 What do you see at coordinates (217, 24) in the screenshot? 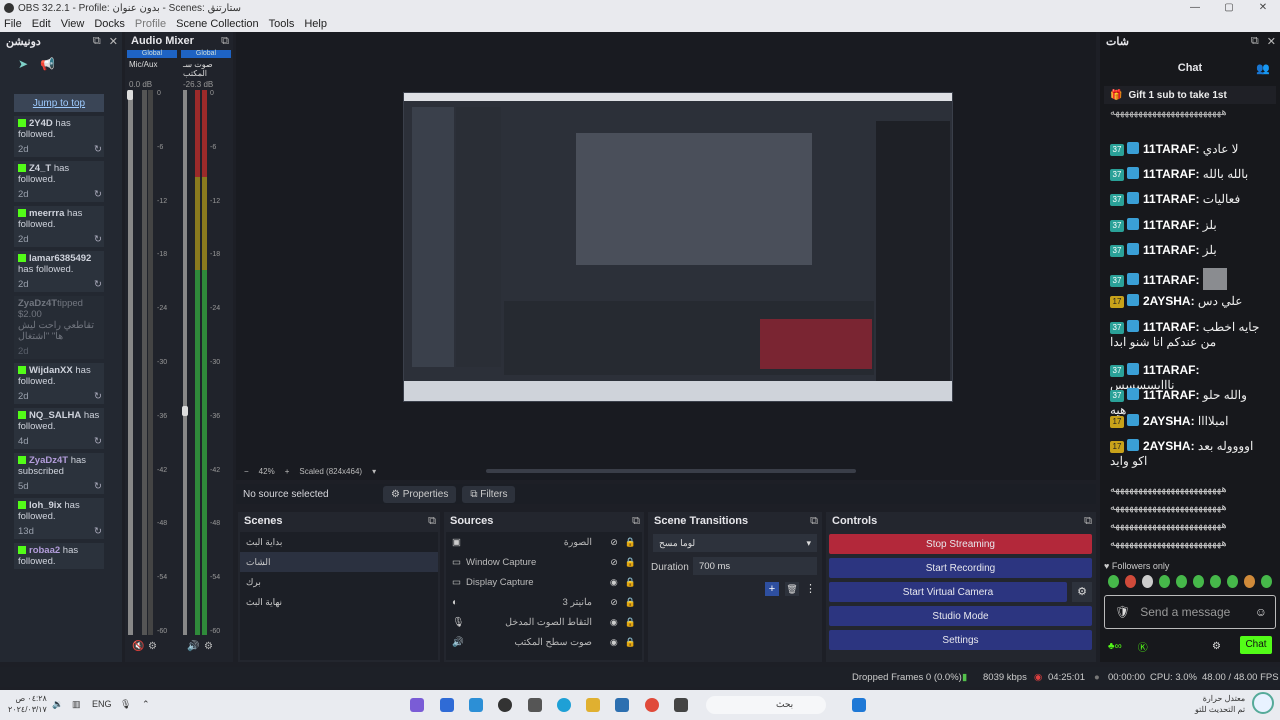
I see `menu-scene-collection: Scene Collection` at bounding box center [217, 24].